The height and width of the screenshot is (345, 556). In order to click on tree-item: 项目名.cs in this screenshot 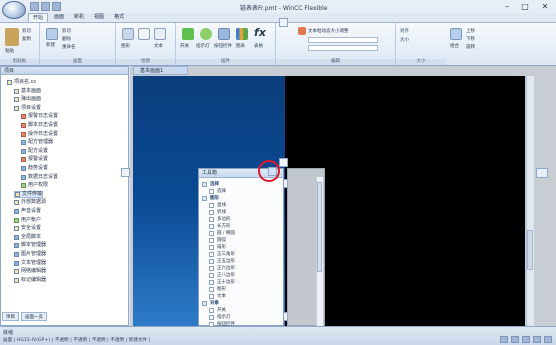, I will do `click(21, 82)`.